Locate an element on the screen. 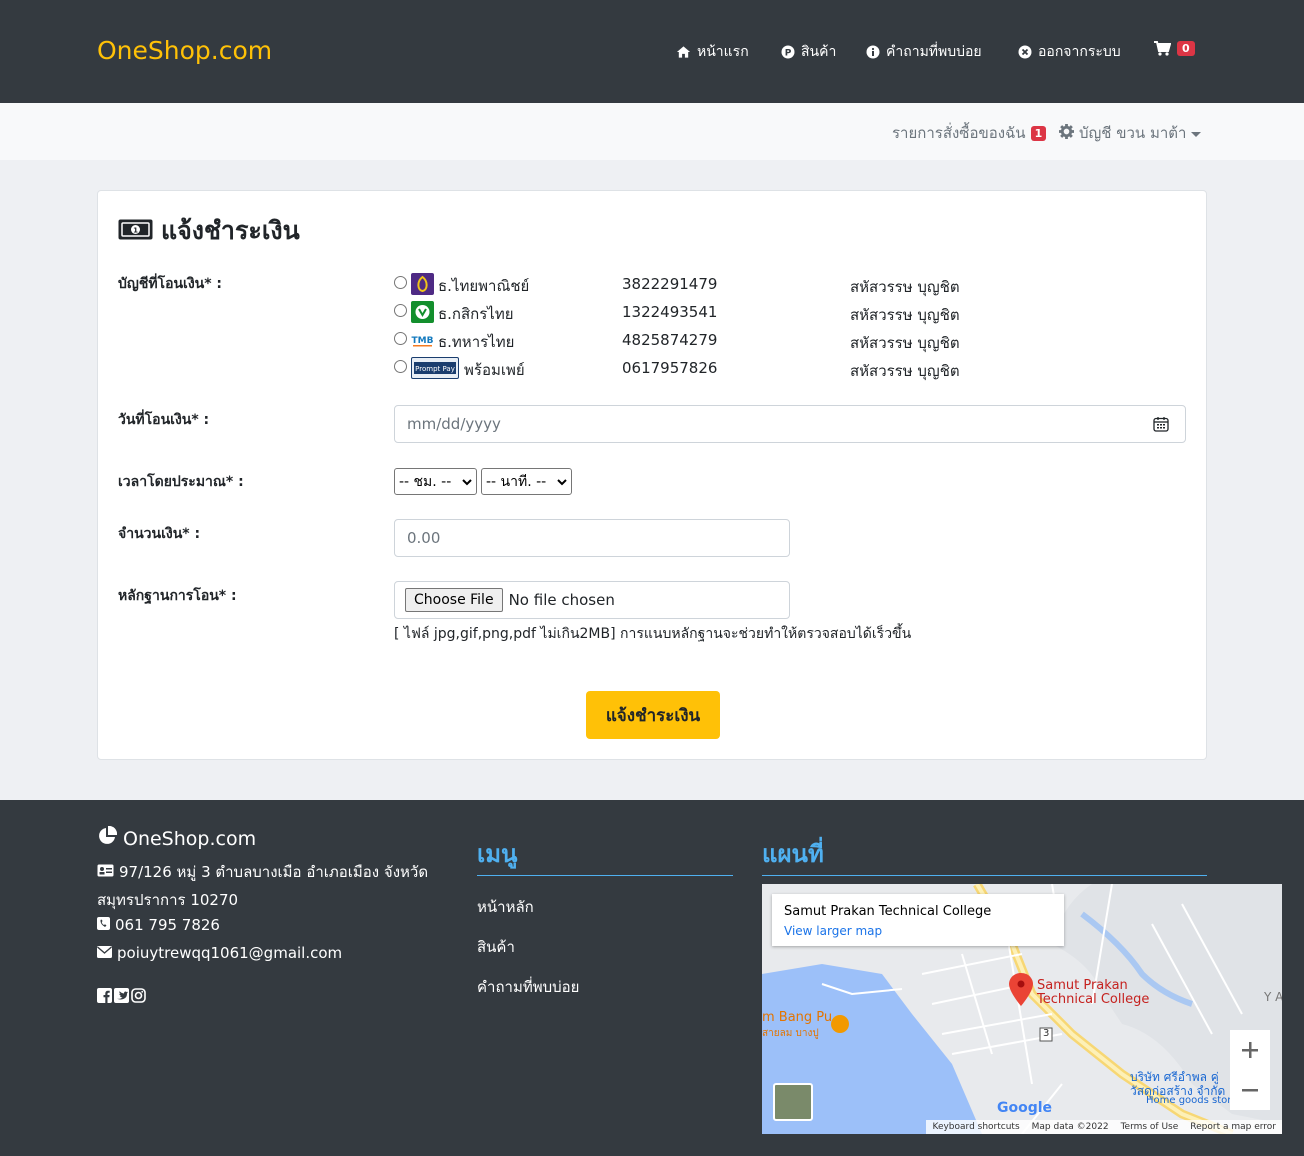 The width and height of the screenshot is (1304, 1156). svg-text: Prompt Pay is located at coordinates (435, 369).